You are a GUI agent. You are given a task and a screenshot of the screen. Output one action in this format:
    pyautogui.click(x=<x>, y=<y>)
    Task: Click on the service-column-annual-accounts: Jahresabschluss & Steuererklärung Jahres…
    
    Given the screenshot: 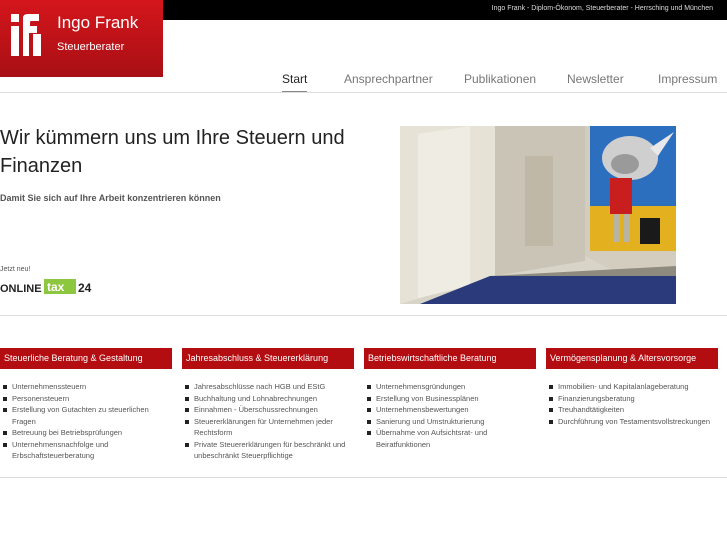 What is the action you would take?
    pyautogui.click(x=268, y=405)
    